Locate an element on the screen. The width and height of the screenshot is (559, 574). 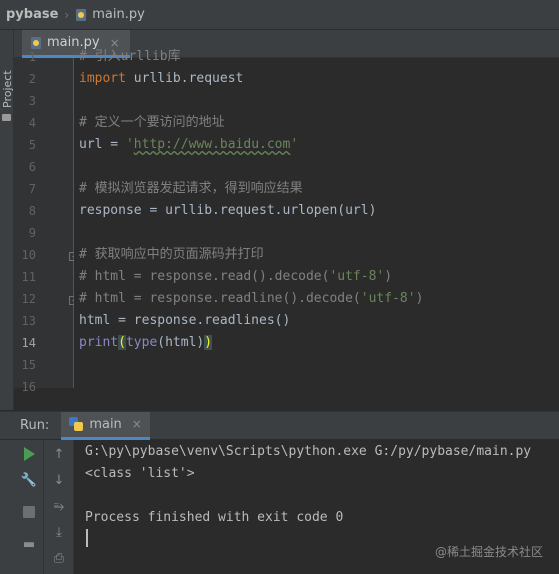
line-number: 12 is located at coordinates (28, 299).